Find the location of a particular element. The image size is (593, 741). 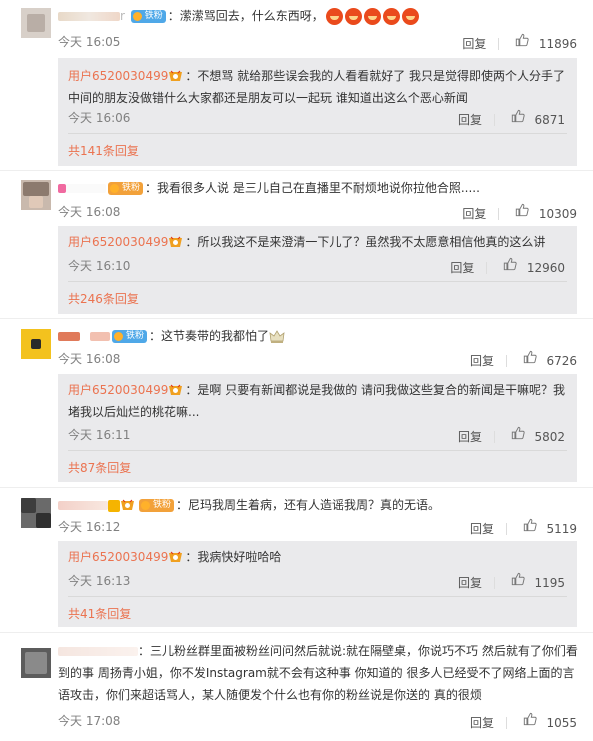

like-count: 5119 is located at coordinates (561, 528).